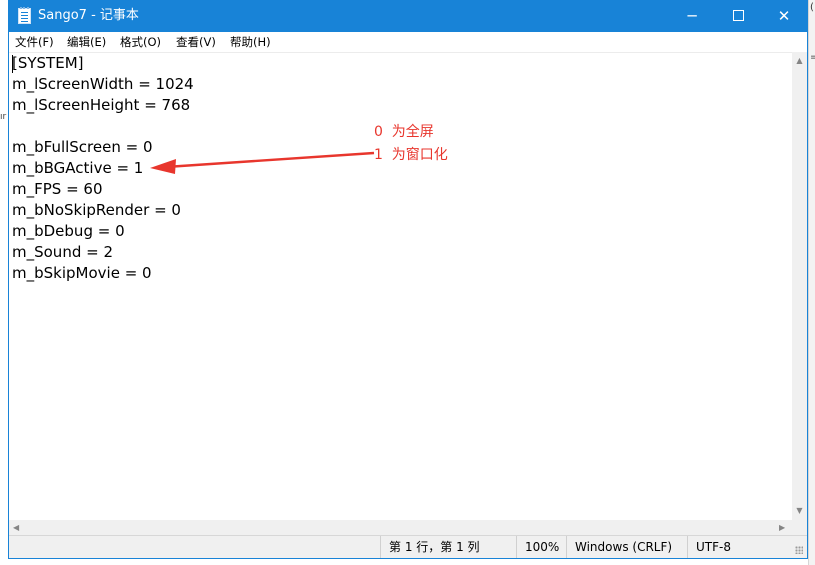  I want to click on close-icon: ✕, so click(784, 16).